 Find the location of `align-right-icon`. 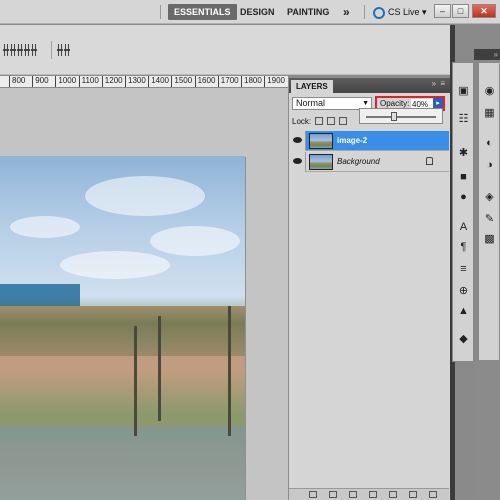

align-right-icon is located at coordinates (20, 50).